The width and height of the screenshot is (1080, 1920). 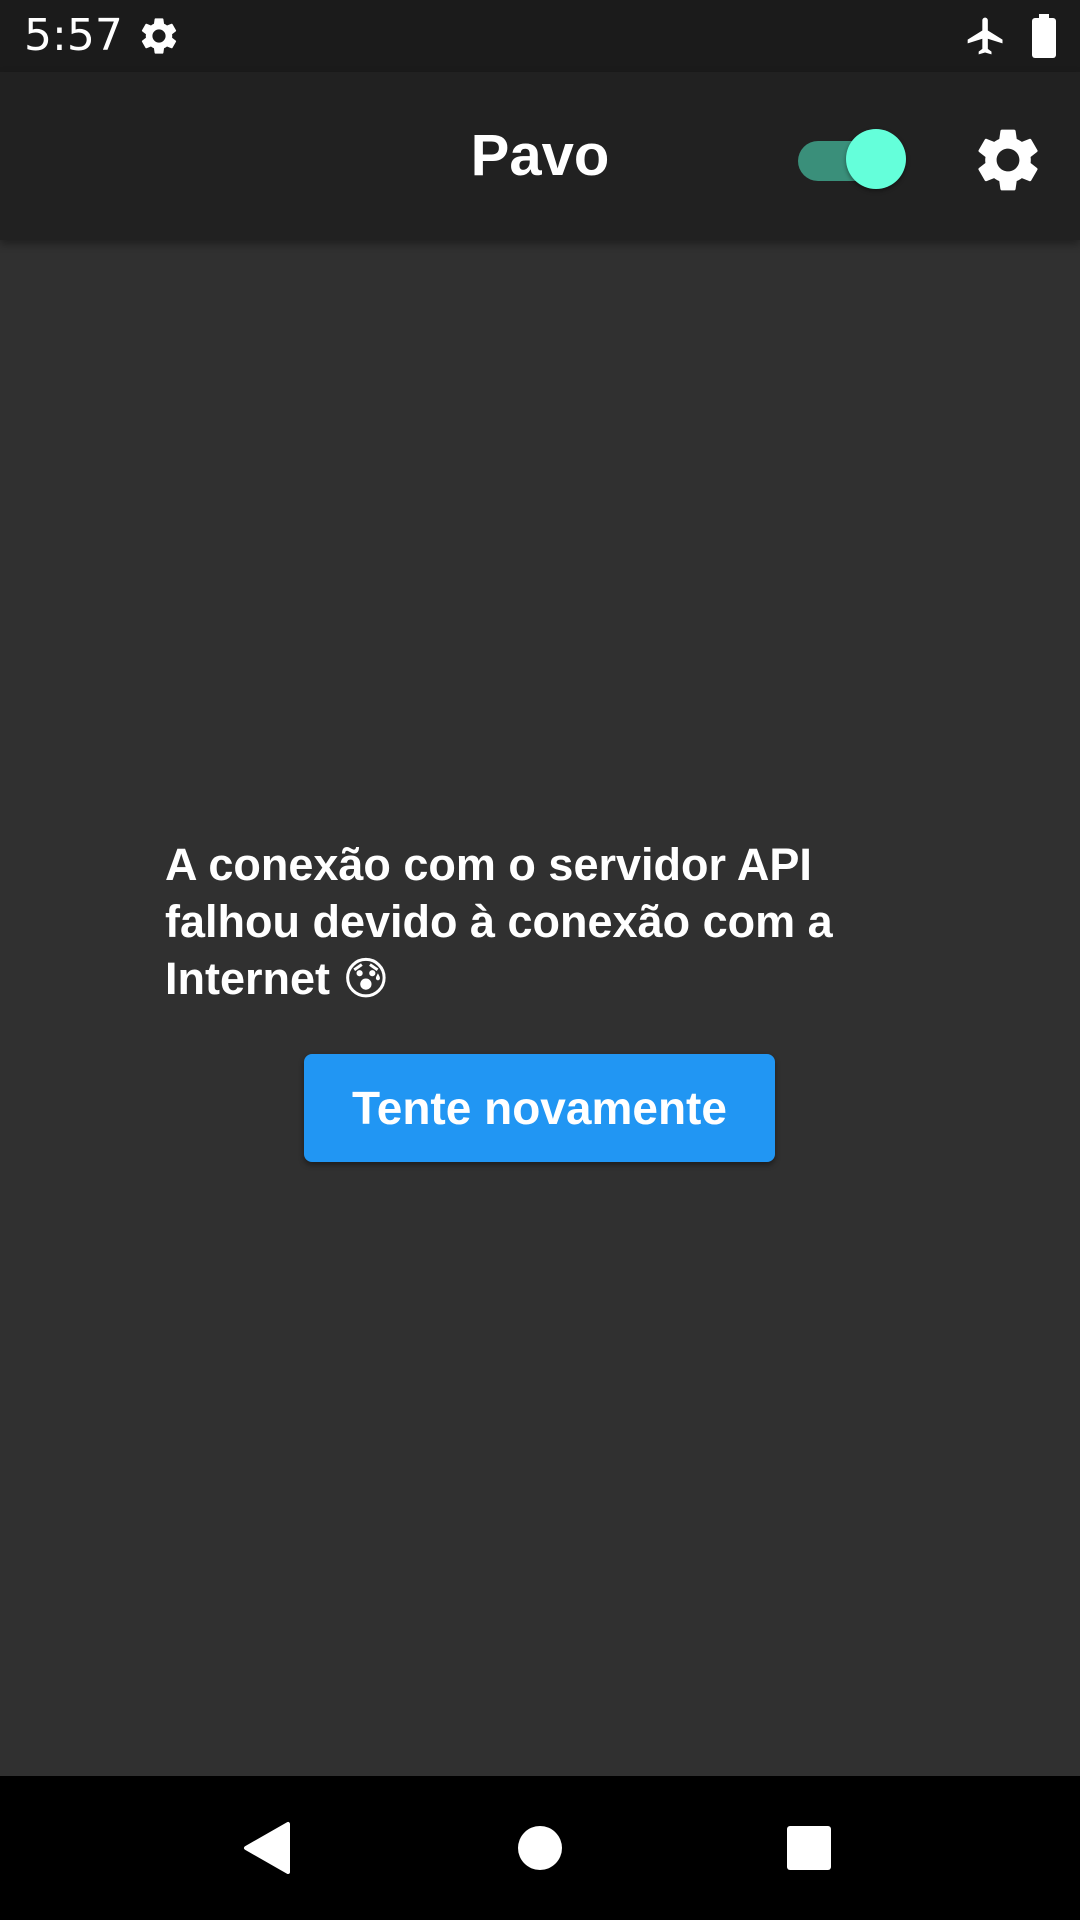 I want to click on airplane-icon, so click(x=986, y=36).